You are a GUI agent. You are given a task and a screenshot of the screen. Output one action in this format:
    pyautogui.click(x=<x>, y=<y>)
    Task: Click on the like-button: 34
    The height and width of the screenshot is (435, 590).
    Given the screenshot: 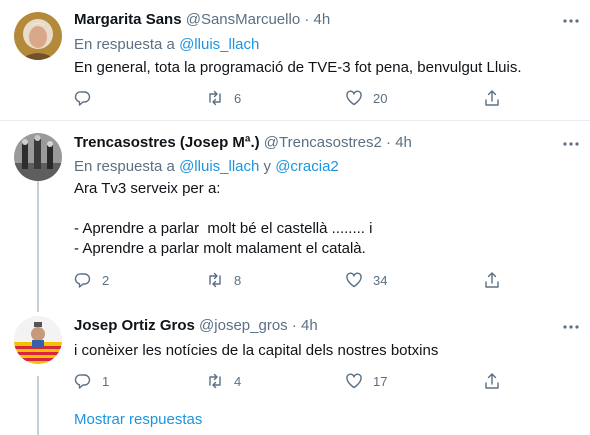 What is the action you would take?
    pyautogui.click(x=366, y=280)
    